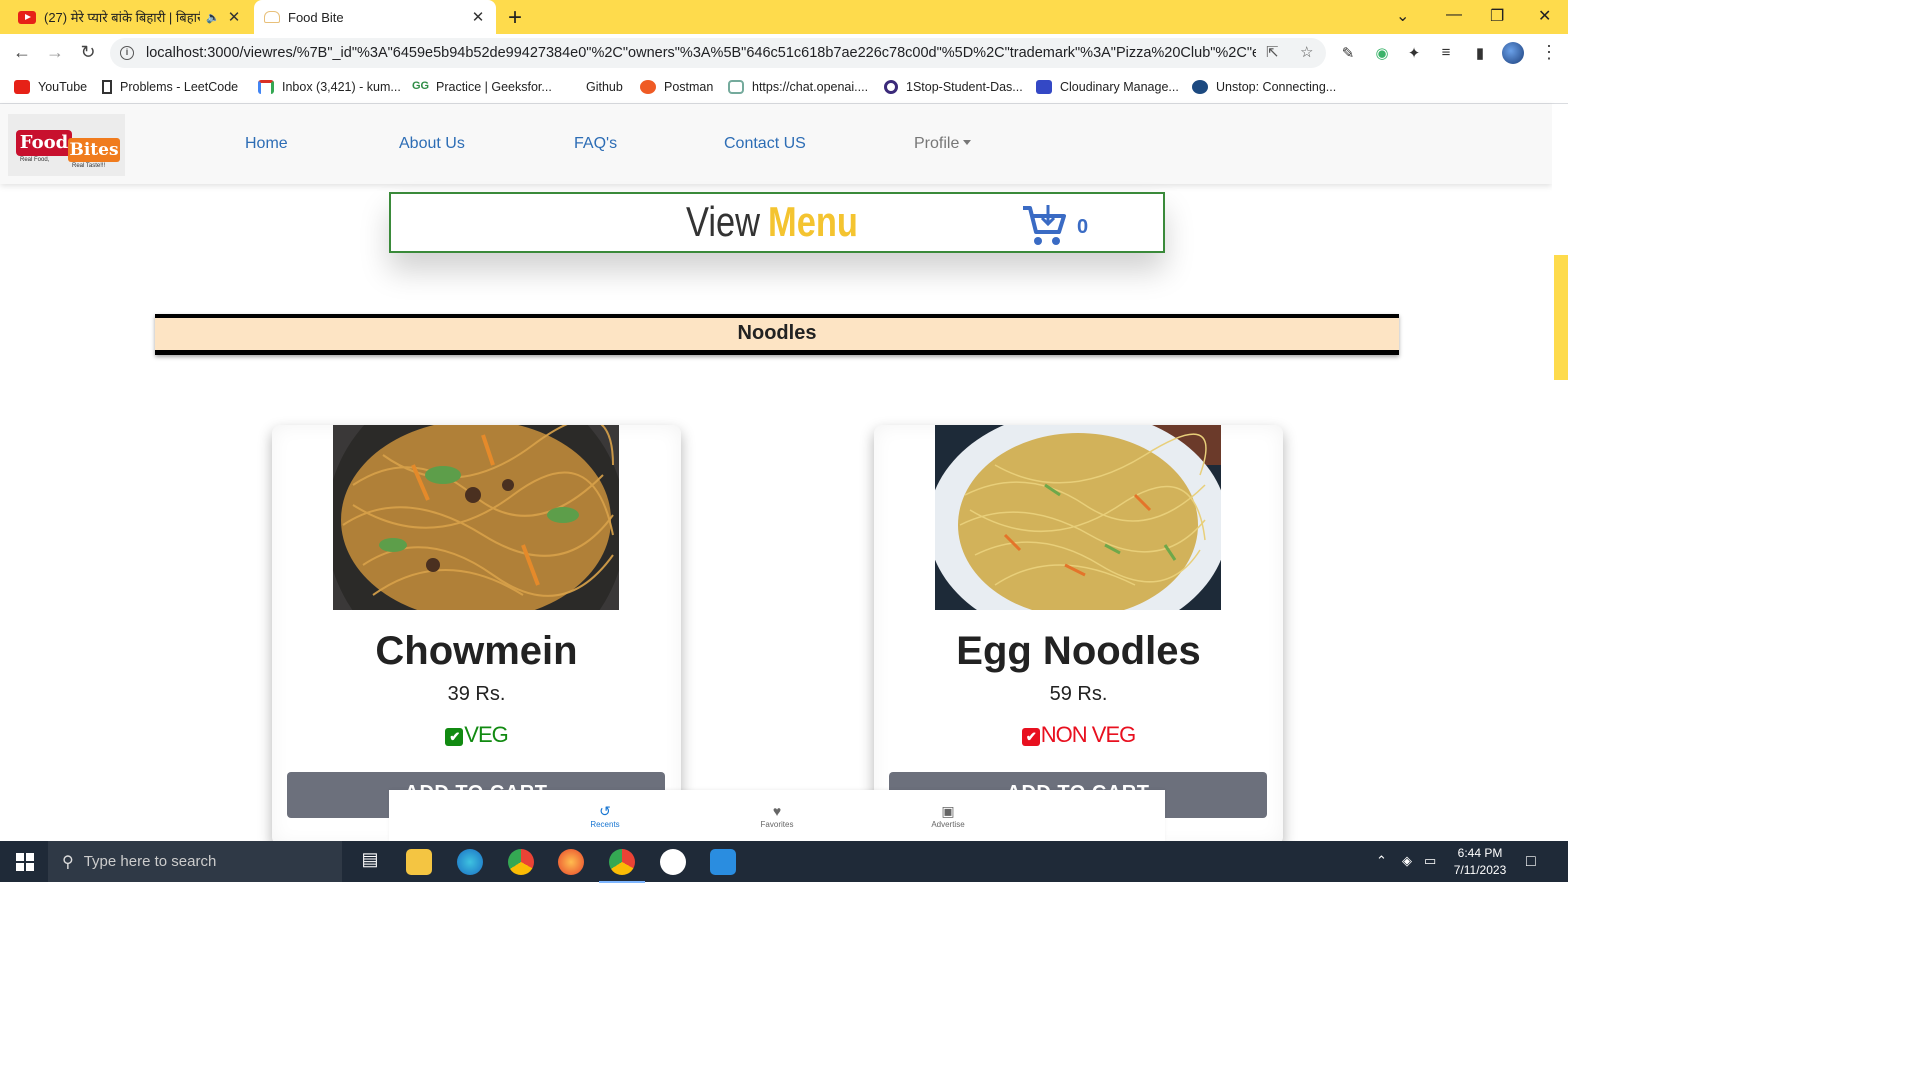 The width and height of the screenshot is (1920, 1080). What do you see at coordinates (55, 52) in the screenshot?
I see `forward-button: →` at bounding box center [55, 52].